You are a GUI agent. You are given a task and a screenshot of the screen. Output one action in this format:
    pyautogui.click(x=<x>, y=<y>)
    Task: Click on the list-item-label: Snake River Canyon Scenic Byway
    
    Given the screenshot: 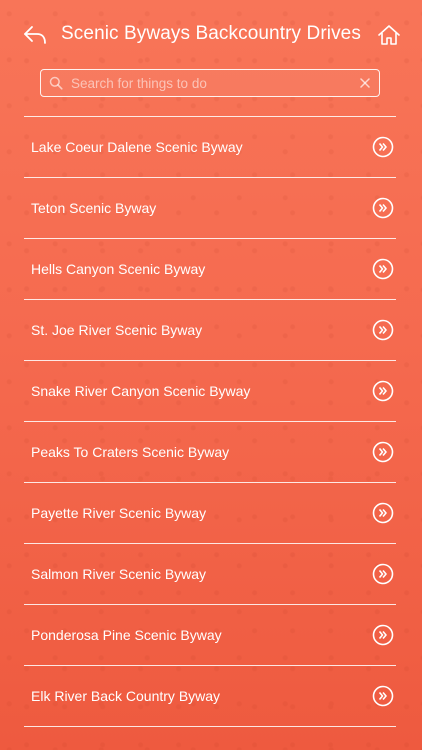 What is the action you would take?
    pyautogui.click(x=141, y=391)
    